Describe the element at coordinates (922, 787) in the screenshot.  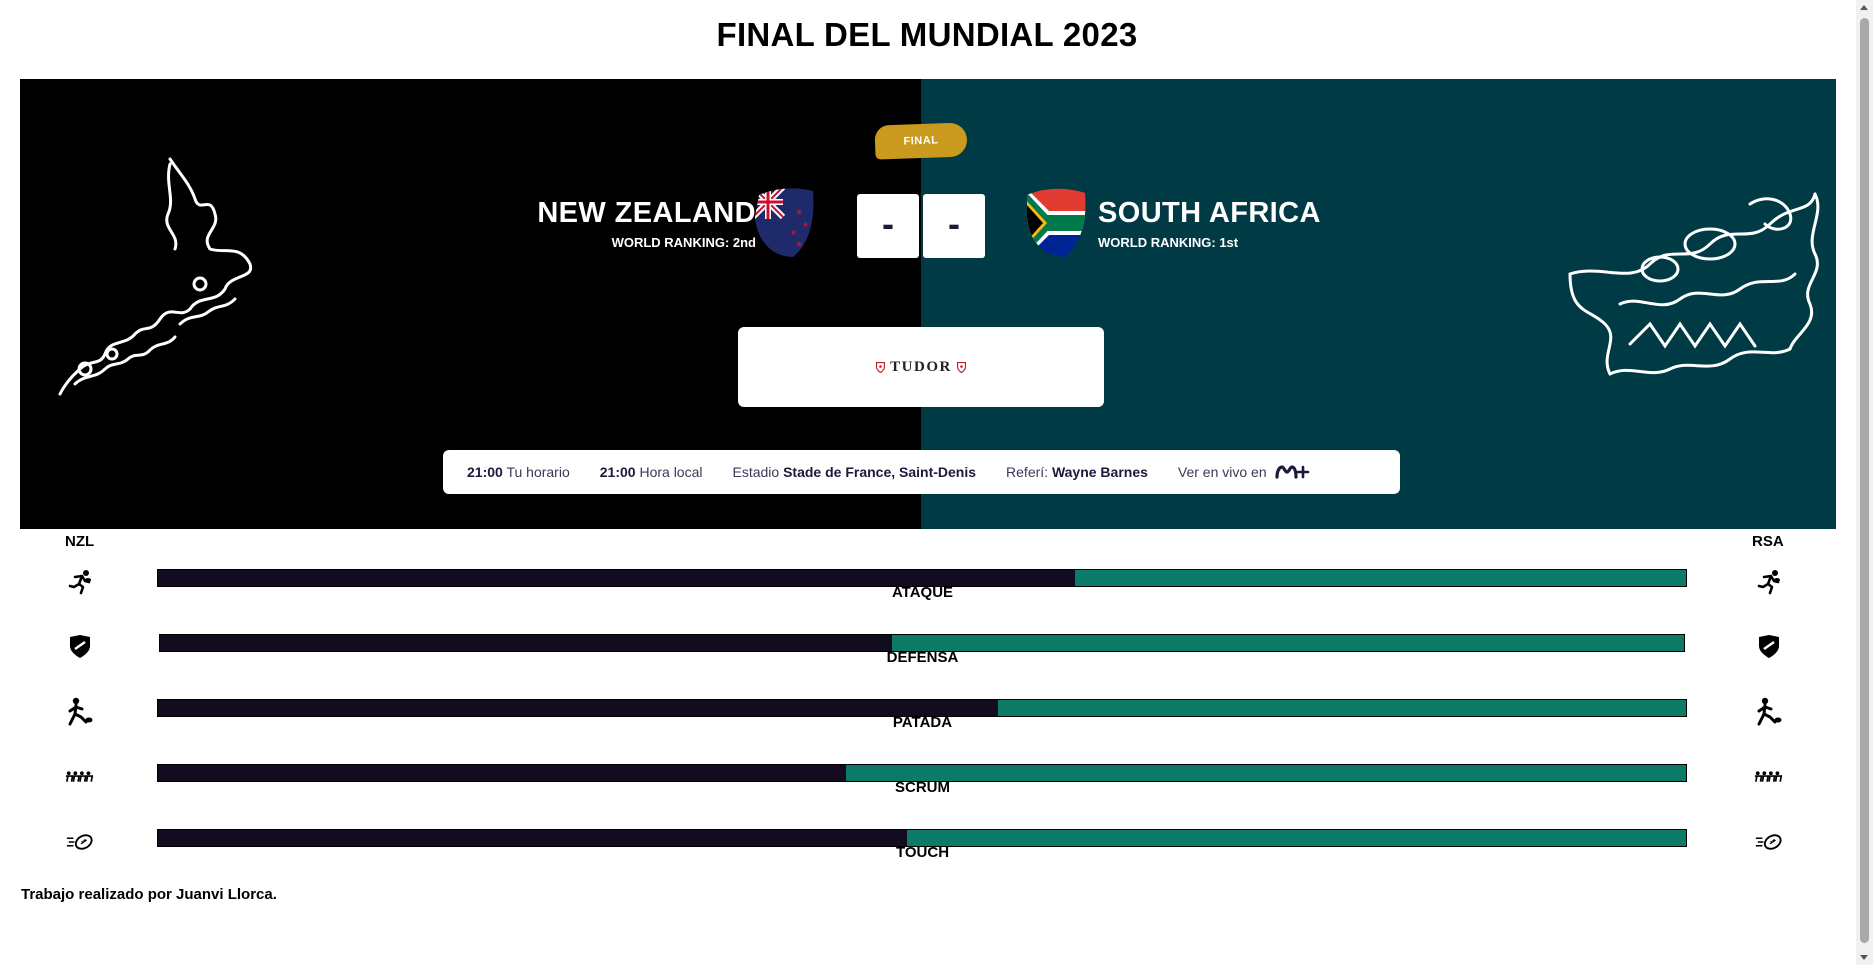
I see `stat-label: SCRUM` at that location.